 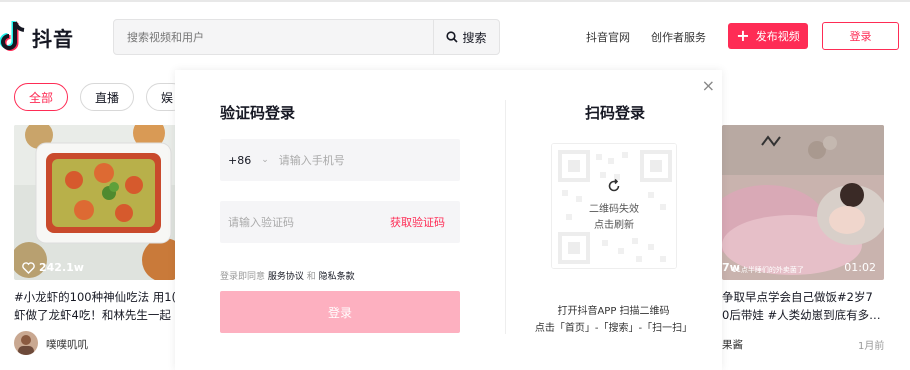 I want to click on code-input: 请输入验证码, so click(x=261, y=222).